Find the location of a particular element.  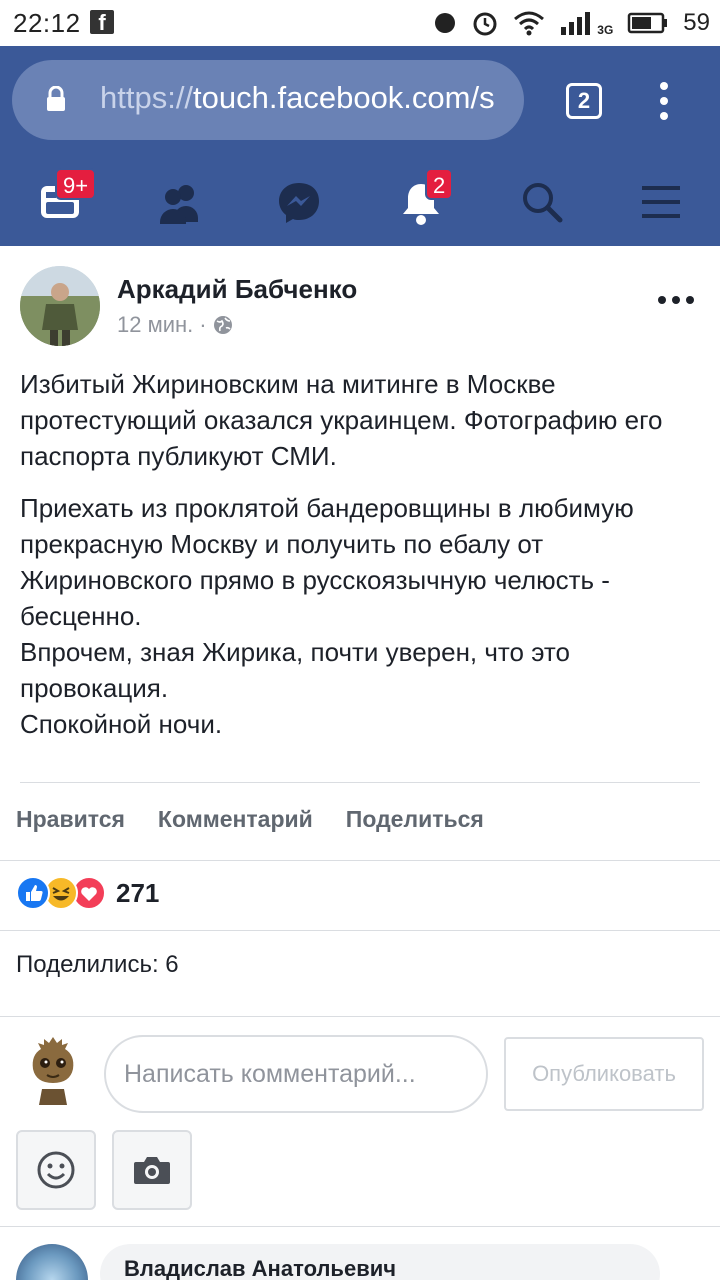

smiley-icon is located at coordinates (56, 1170).